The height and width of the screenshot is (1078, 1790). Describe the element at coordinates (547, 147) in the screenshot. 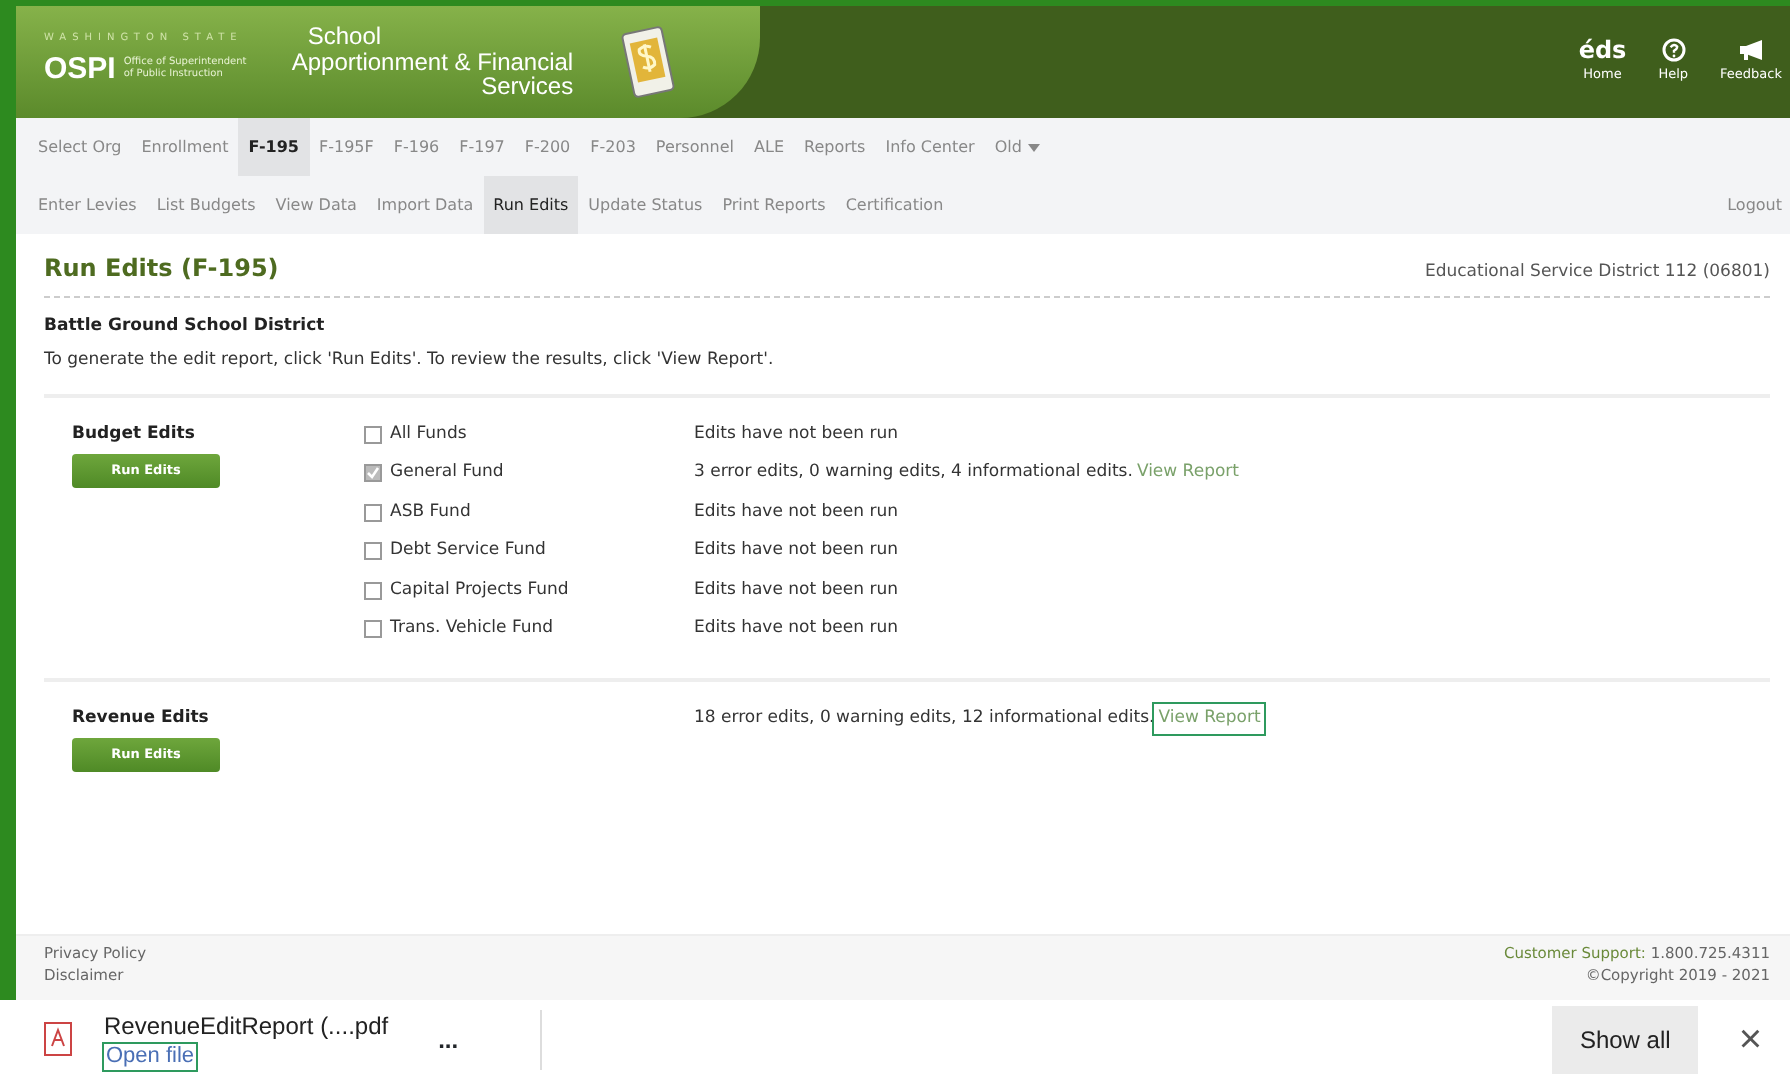

I see `nav-tab: F-200` at that location.